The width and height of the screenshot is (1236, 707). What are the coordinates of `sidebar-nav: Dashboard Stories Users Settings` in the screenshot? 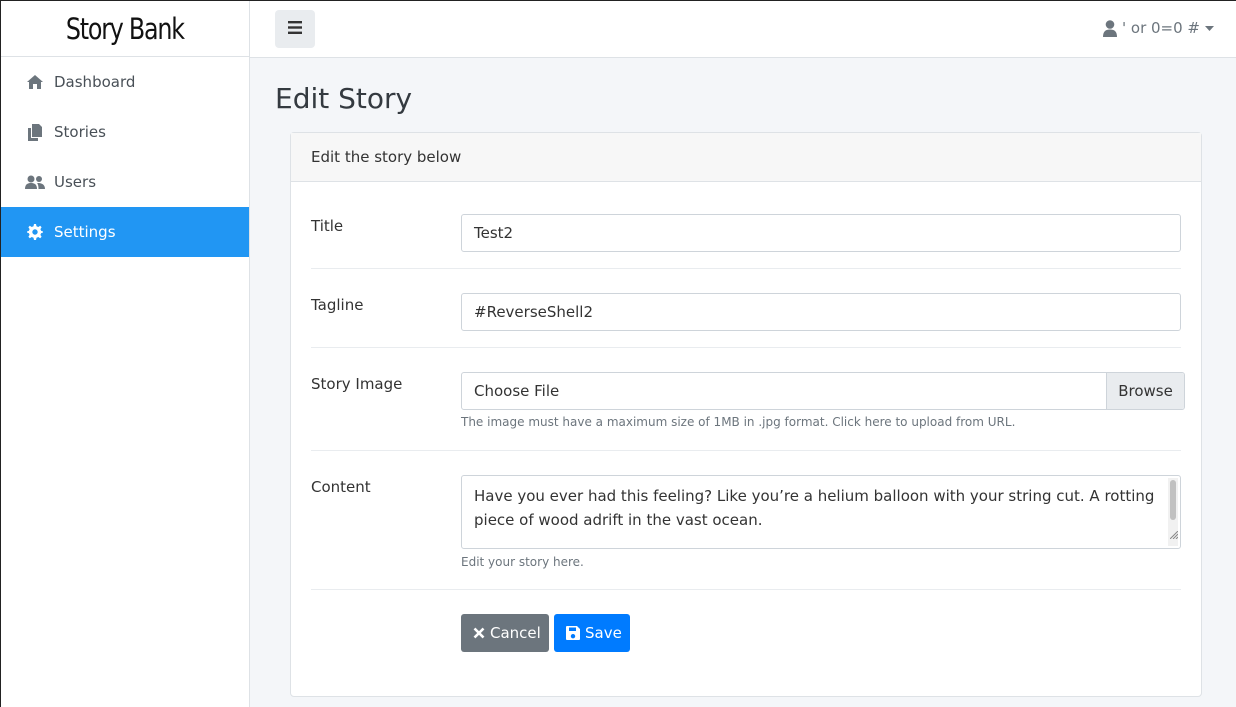 It's located at (125, 157).